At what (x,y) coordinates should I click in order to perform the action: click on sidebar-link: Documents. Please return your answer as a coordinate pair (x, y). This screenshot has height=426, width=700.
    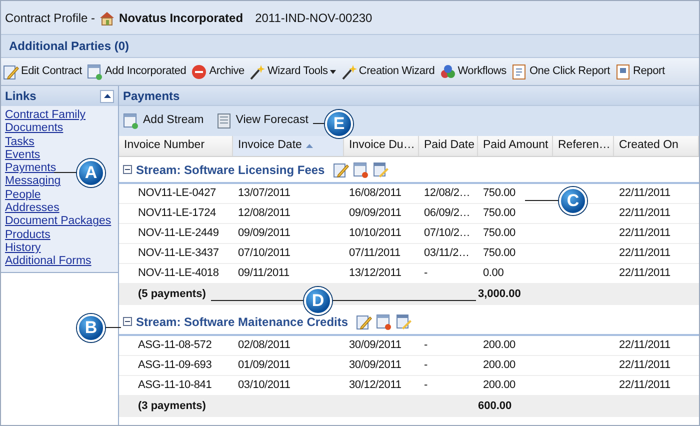
    Looking at the image, I should click on (34, 129).